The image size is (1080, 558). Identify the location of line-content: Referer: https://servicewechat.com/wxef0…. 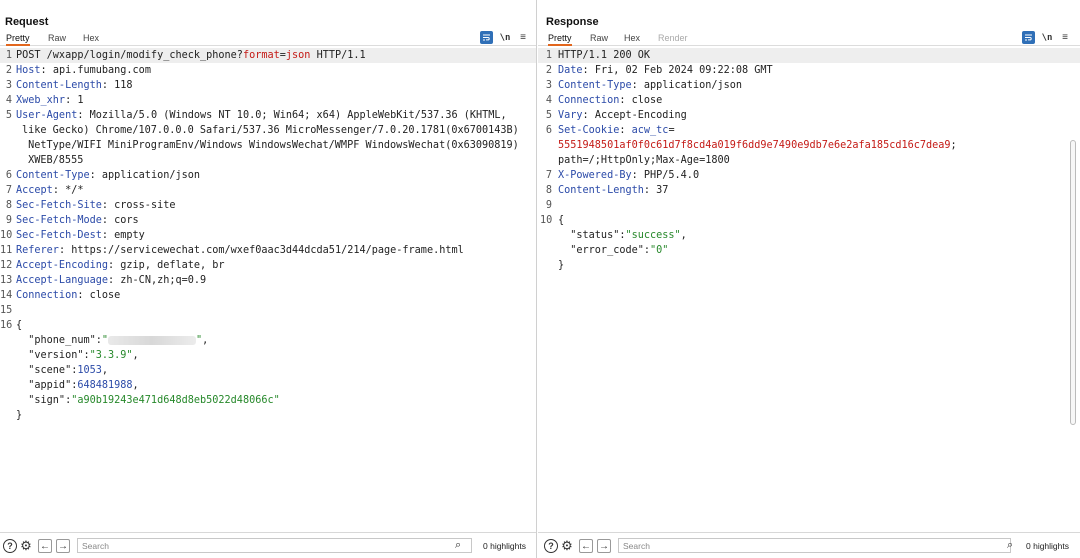
(240, 250).